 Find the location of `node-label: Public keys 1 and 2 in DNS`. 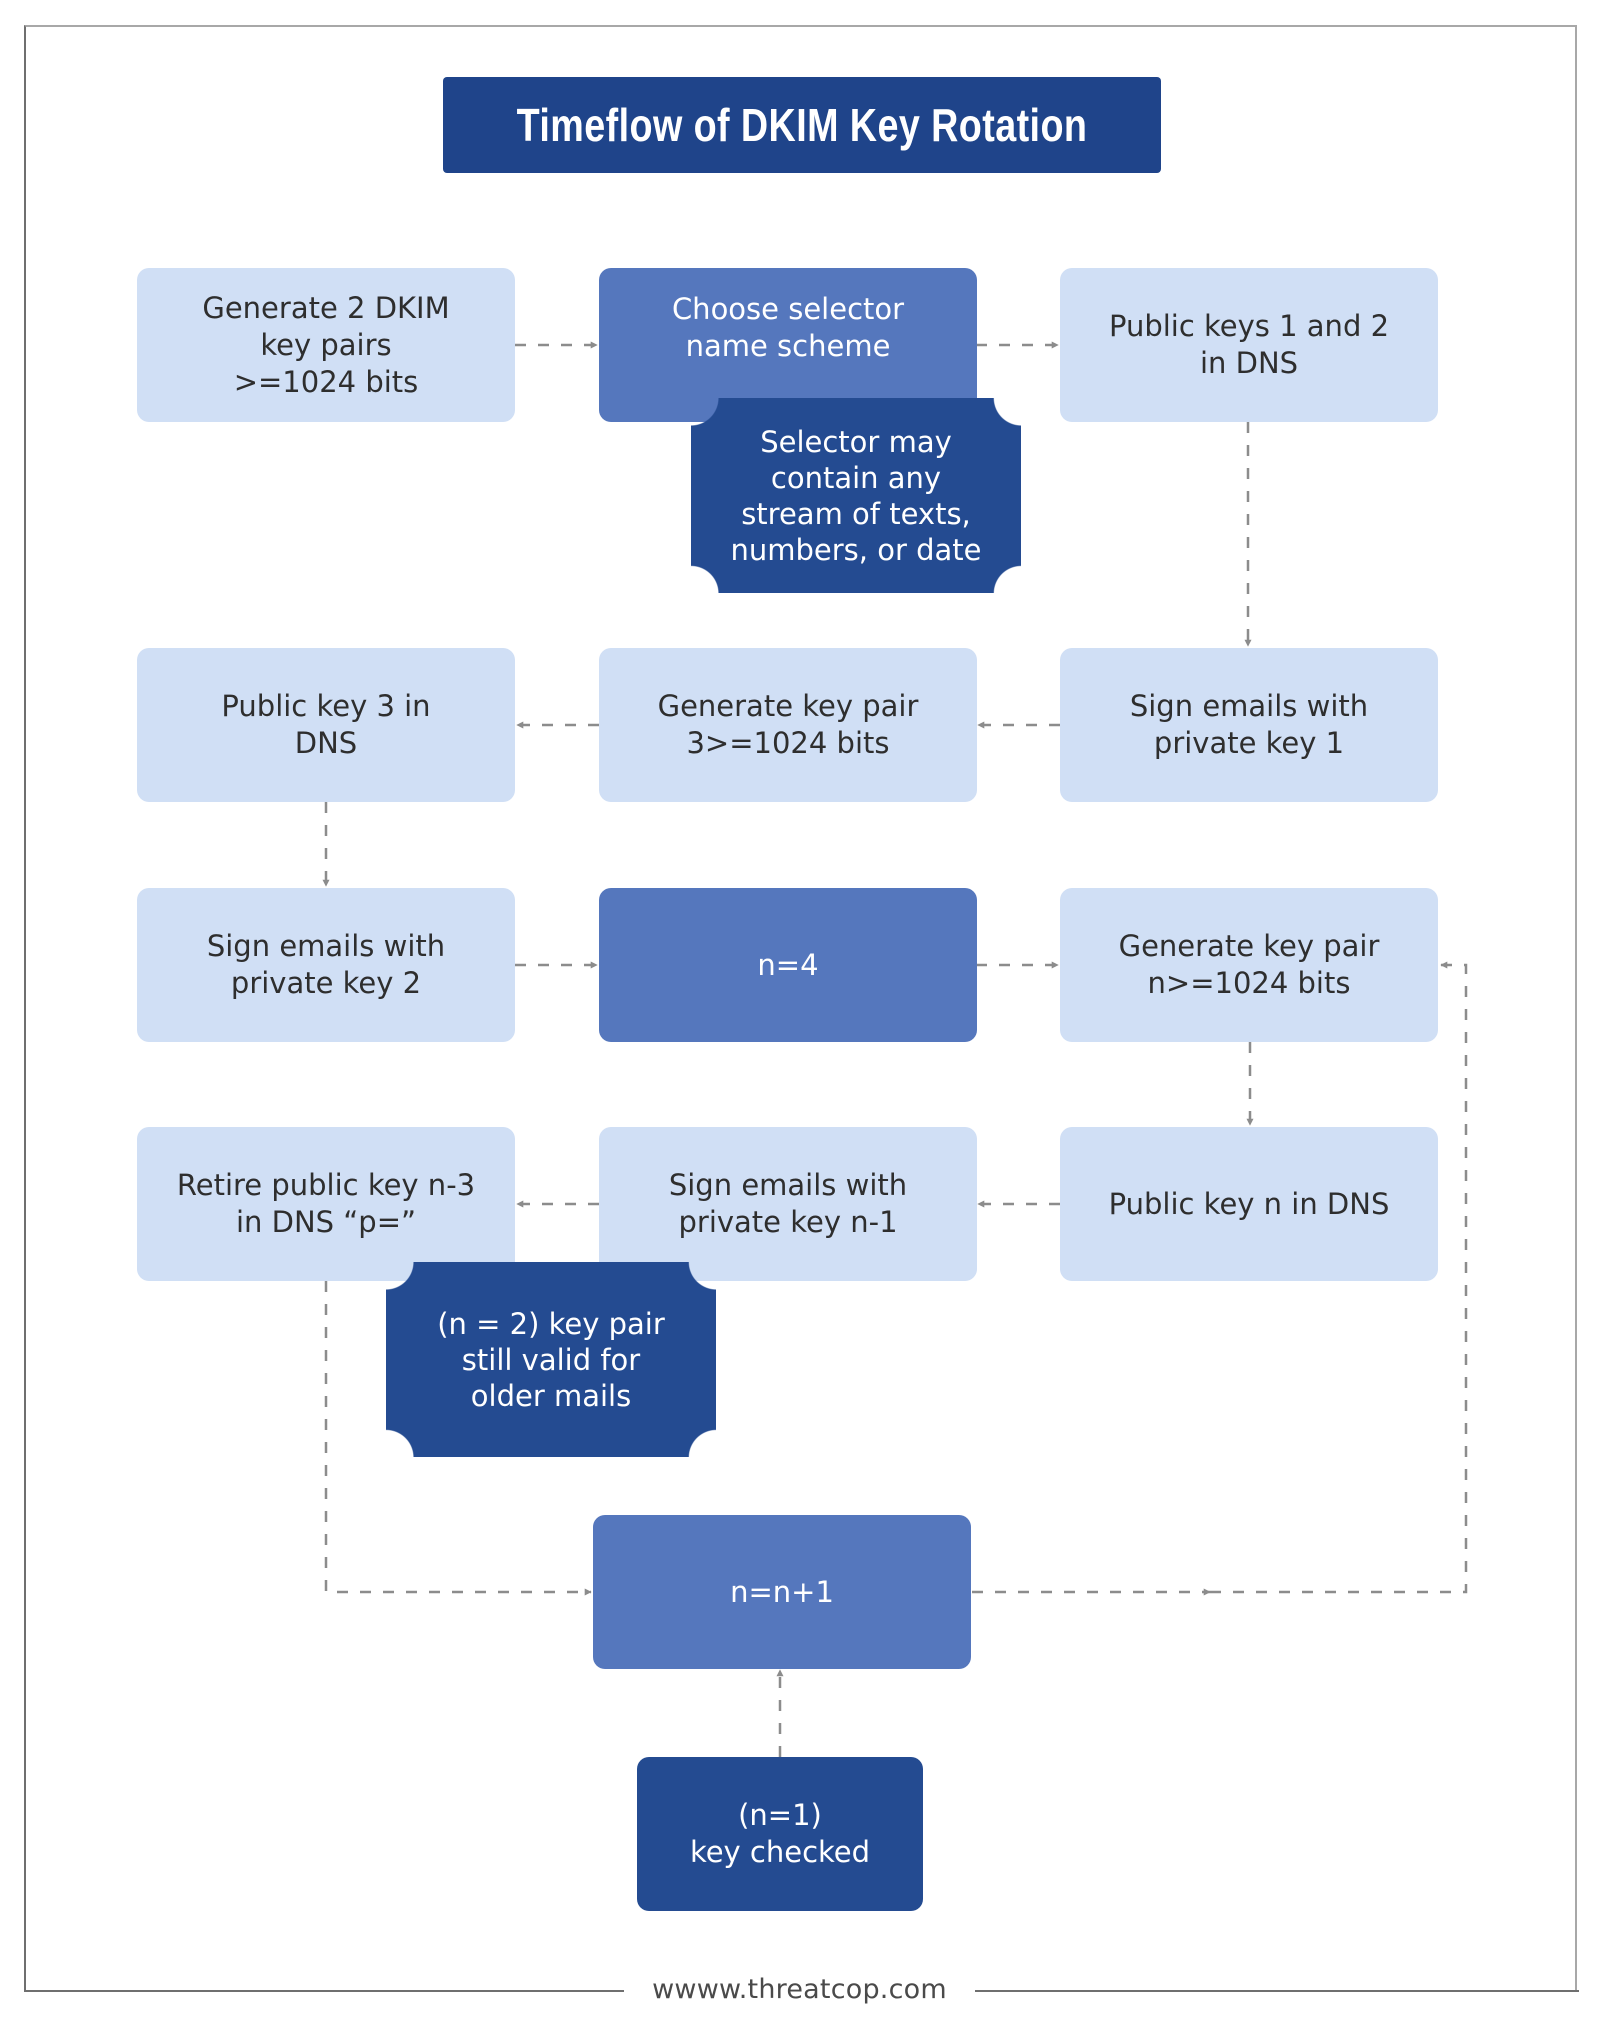

node-label: Public keys 1 and 2 in DNS is located at coordinates (1249, 344).